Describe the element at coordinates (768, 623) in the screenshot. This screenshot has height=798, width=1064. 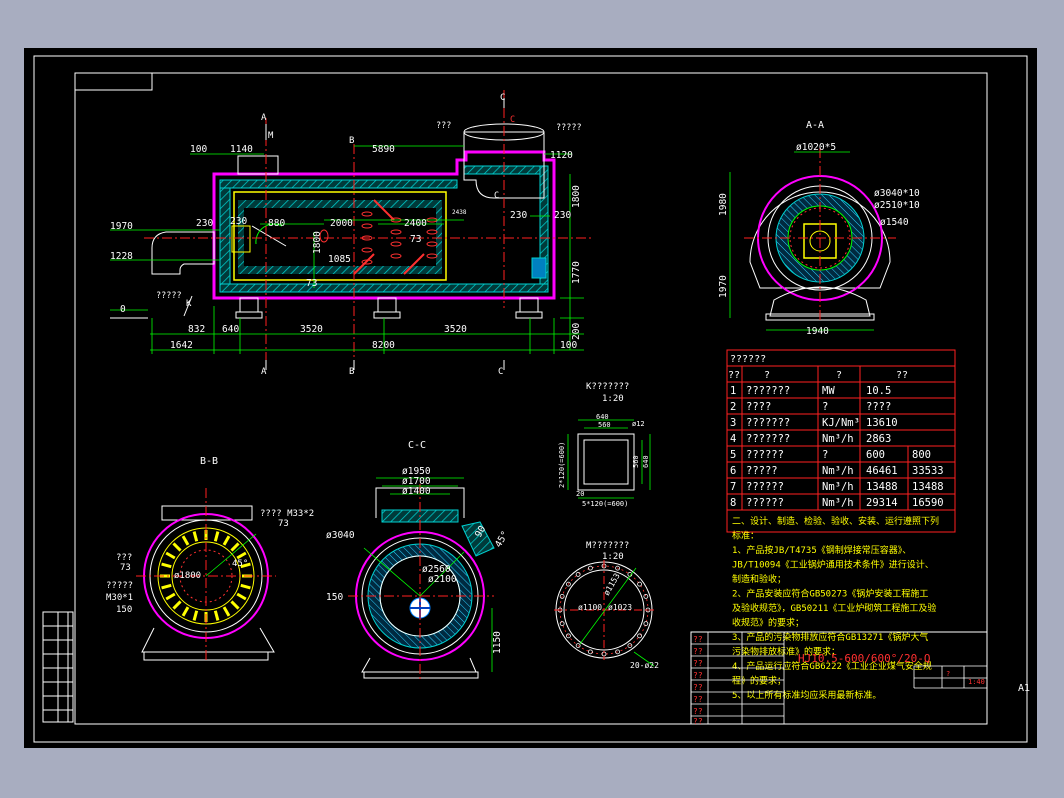
I see `note-line: 收规范》的要求；` at that location.